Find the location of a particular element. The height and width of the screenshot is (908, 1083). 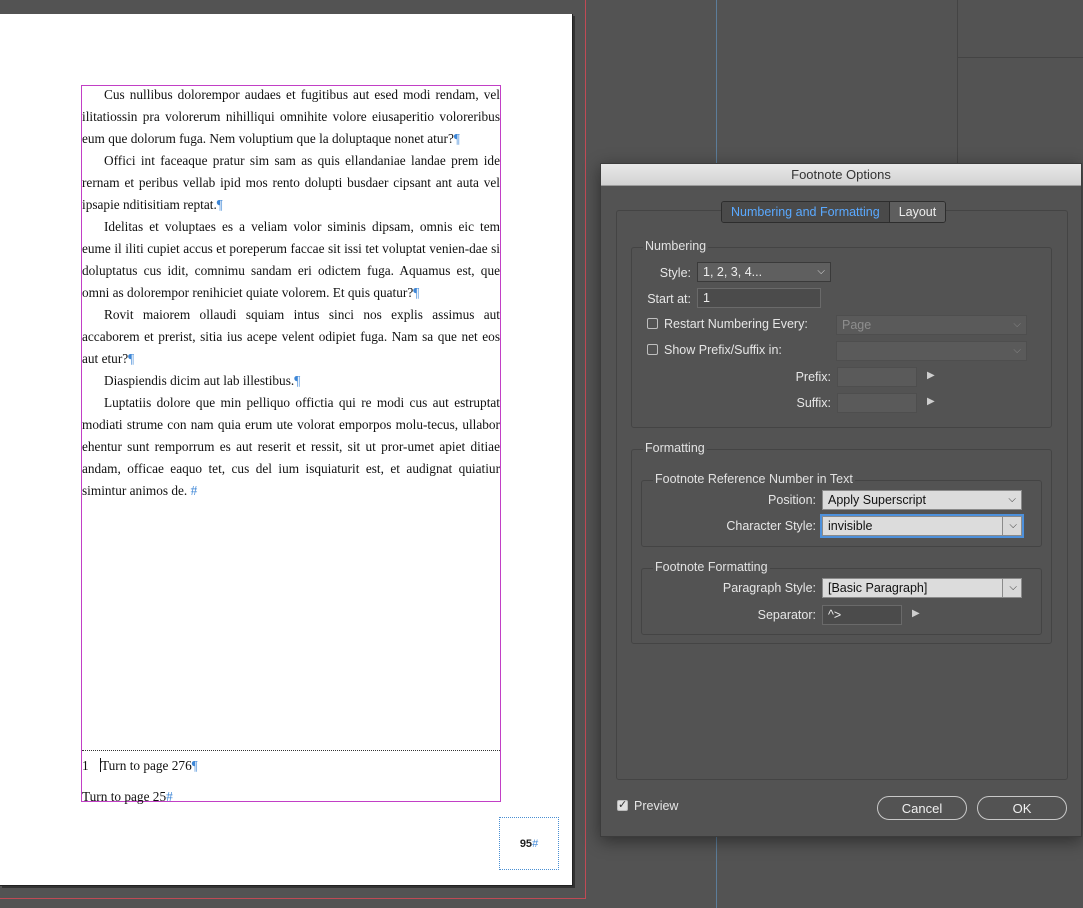

cancel-button: Cancel is located at coordinates (922, 808).